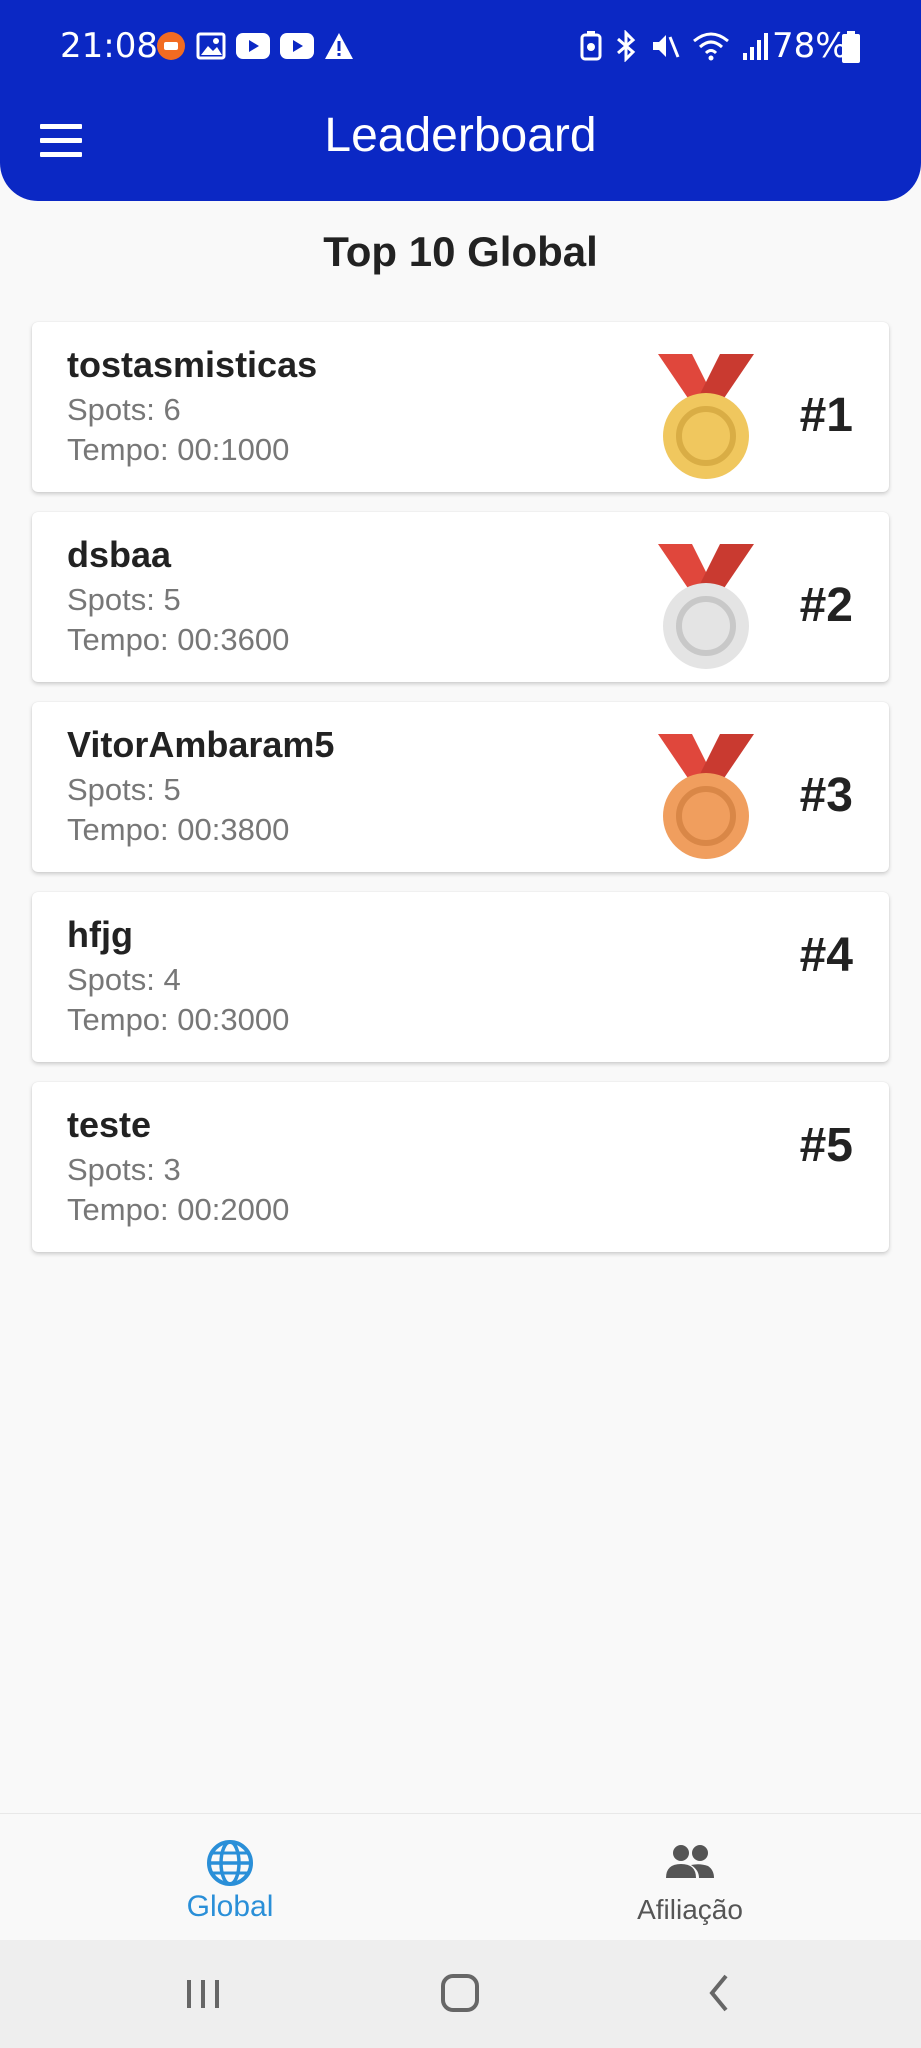  Describe the element at coordinates (178, 829) in the screenshot. I see `player-tempo: Tempo: 00:3800` at that location.